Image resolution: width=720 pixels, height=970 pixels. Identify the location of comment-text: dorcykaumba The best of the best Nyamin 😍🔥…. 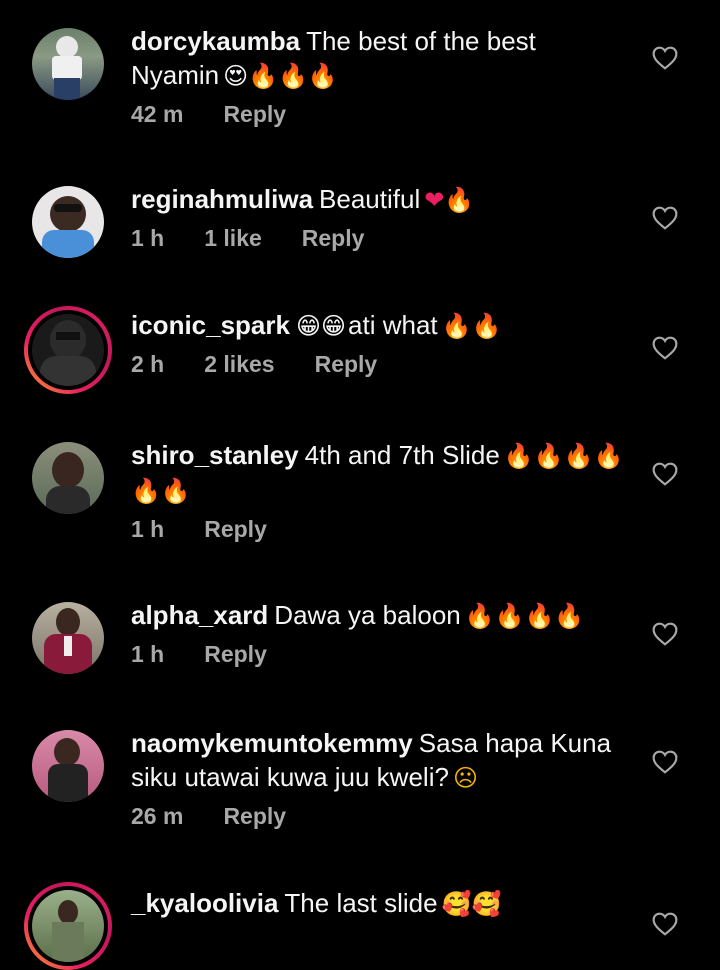
(333, 58).